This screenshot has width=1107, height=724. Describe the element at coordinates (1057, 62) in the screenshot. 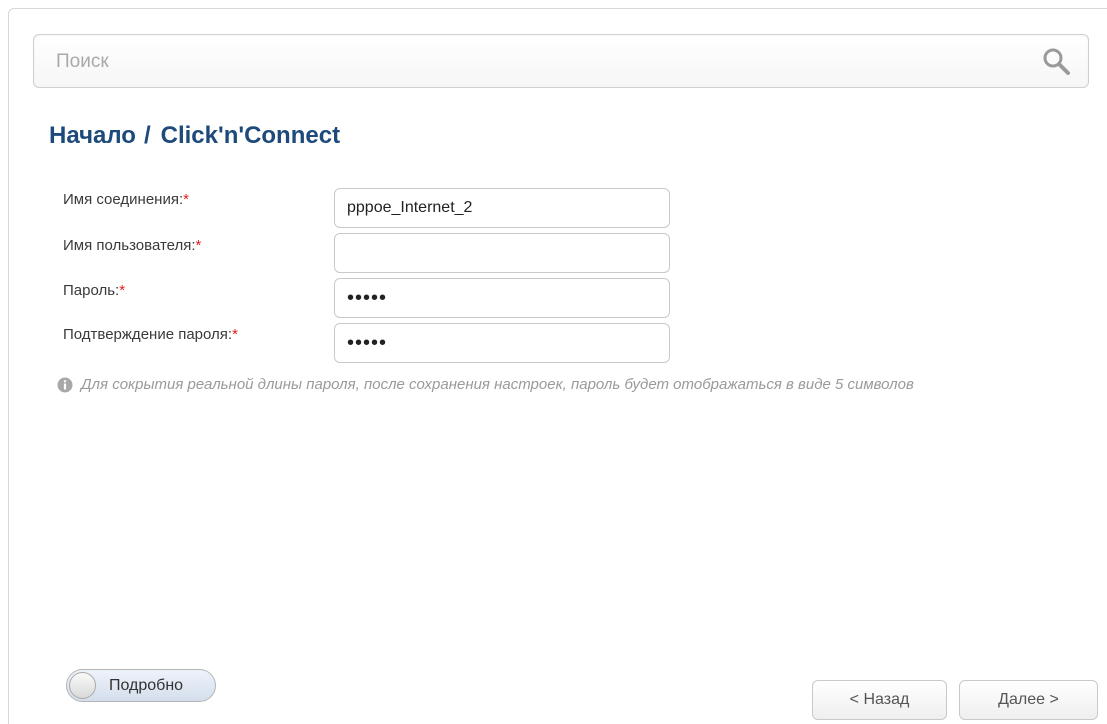

I see `search-icon` at that location.